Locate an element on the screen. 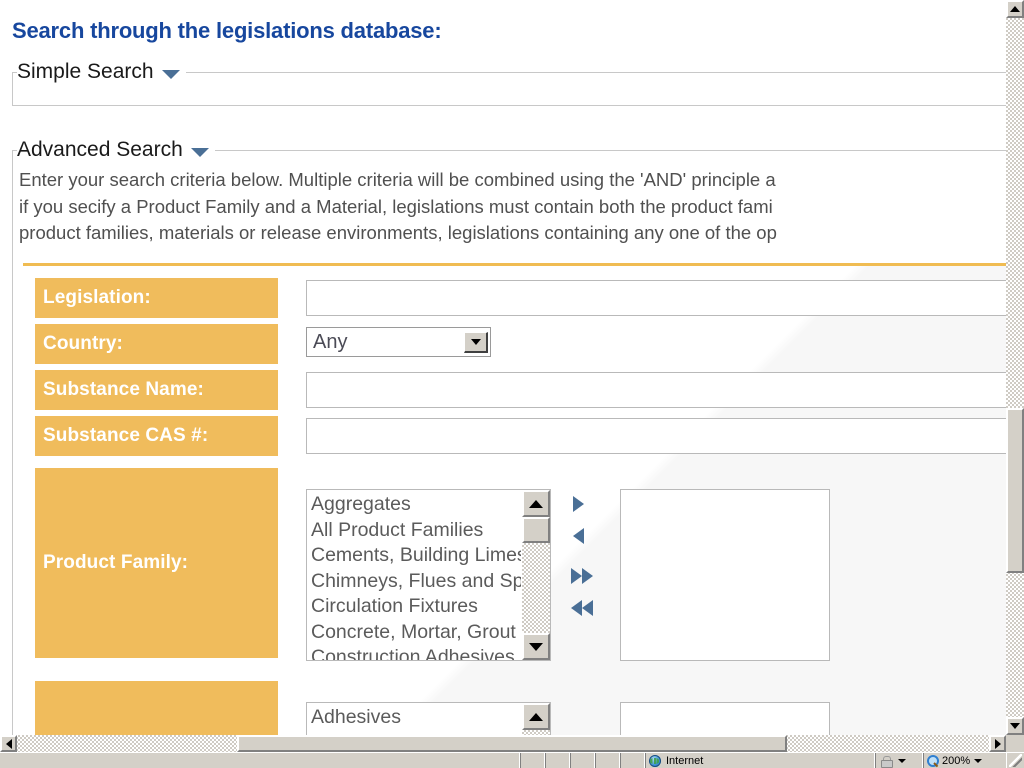 This screenshot has height=768, width=1024. list-item: Adhesives is located at coordinates (414, 718).